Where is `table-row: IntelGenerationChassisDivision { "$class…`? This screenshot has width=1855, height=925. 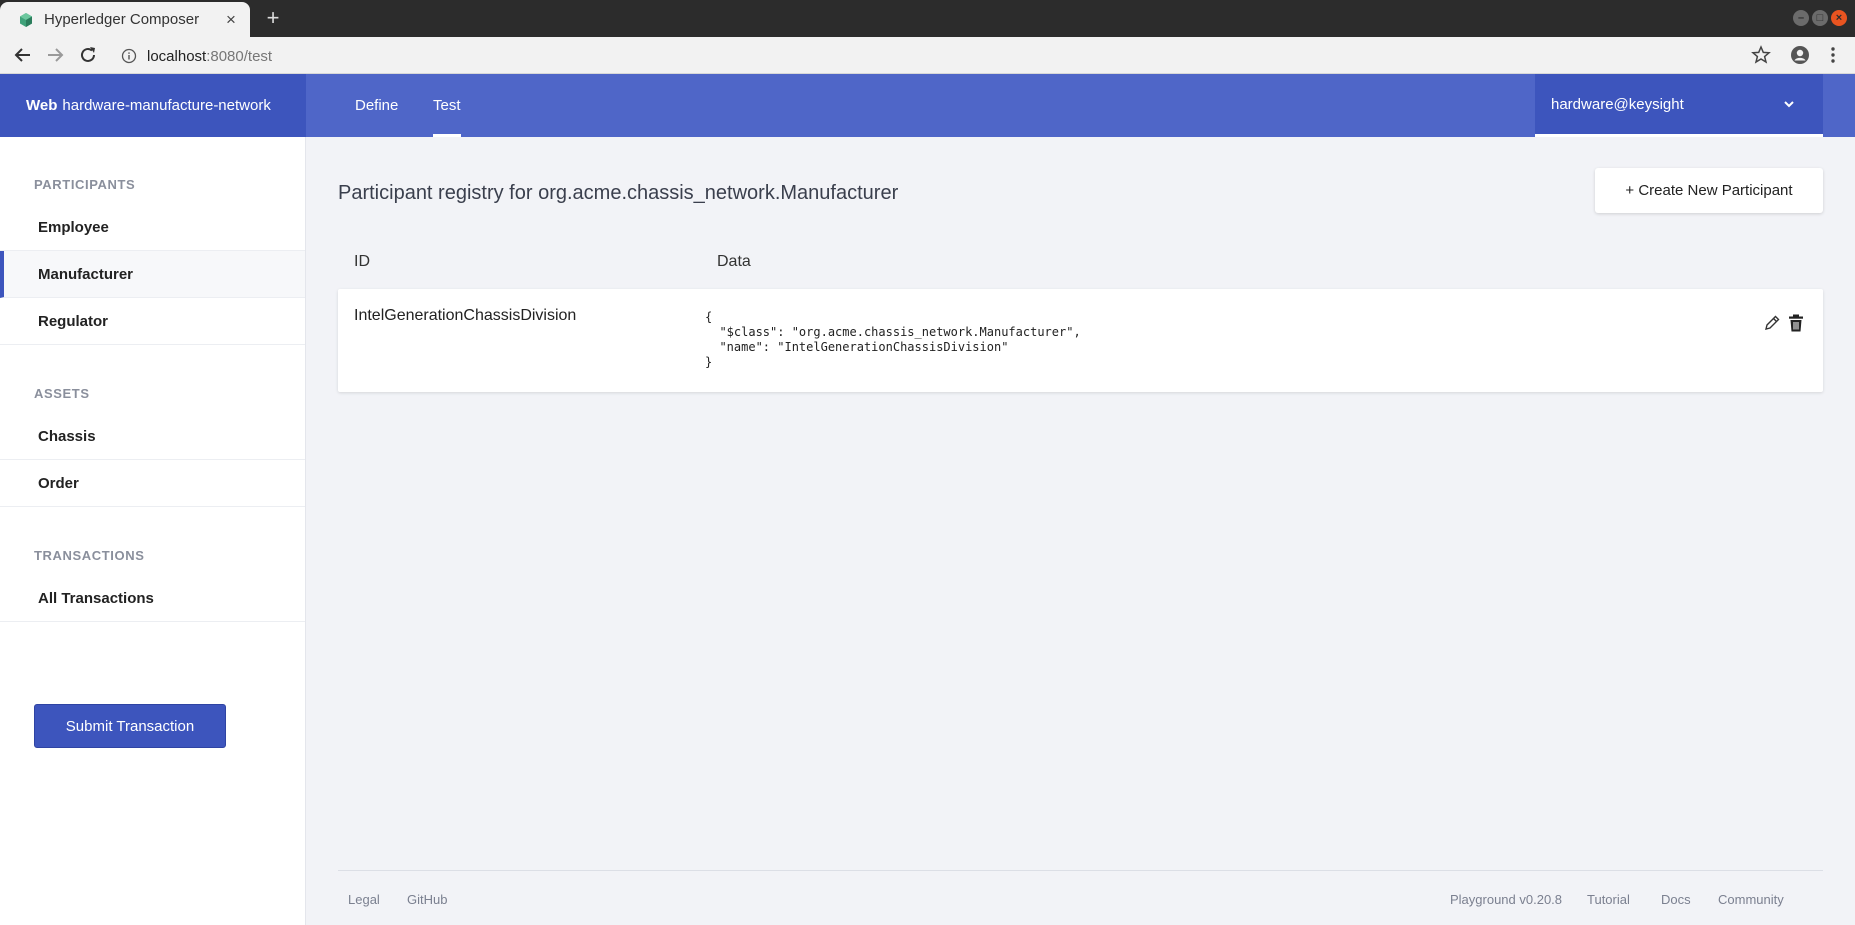 table-row: IntelGenerationChassisDivision { "$class… is located at coordinates (1080, 340).